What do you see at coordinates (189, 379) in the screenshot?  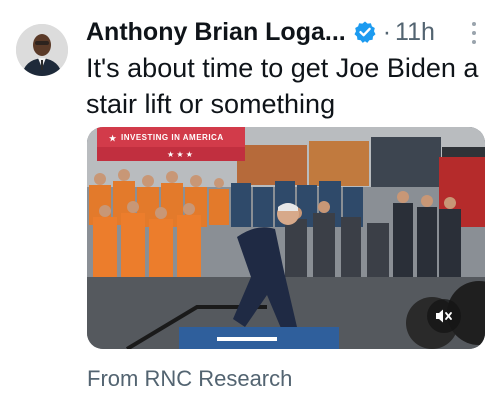 I see `source-attribution-link: From RNC Research` at bounding box center [189, 379].